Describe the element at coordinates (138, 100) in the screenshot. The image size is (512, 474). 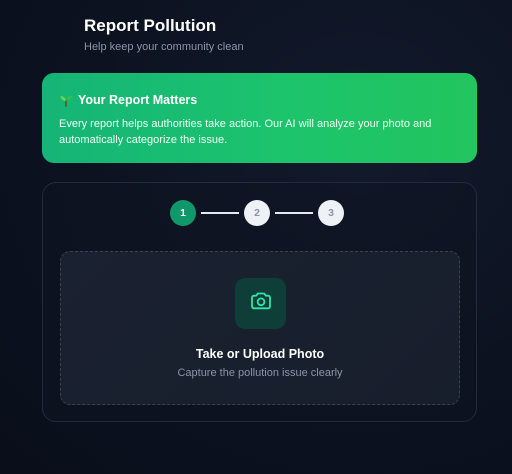
I see `banner-title: Your Report Matters` at that location.